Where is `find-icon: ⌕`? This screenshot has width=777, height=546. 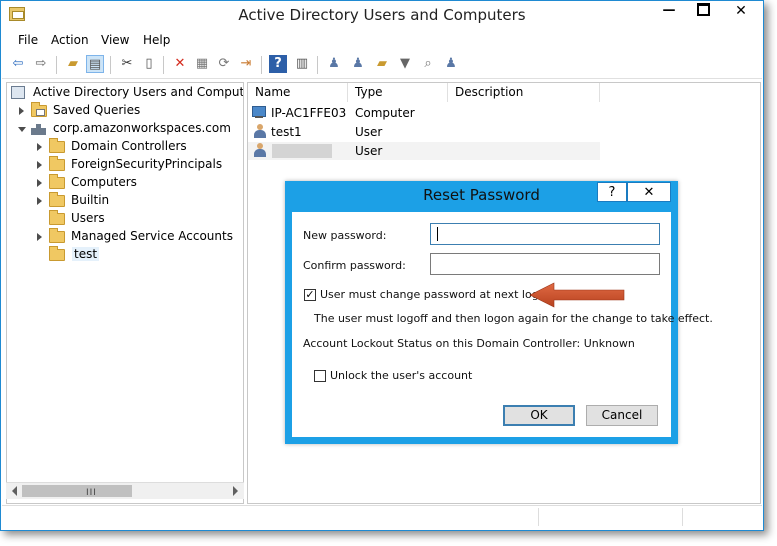 find-icon: ⌕ is located at coordinates (428, 64).